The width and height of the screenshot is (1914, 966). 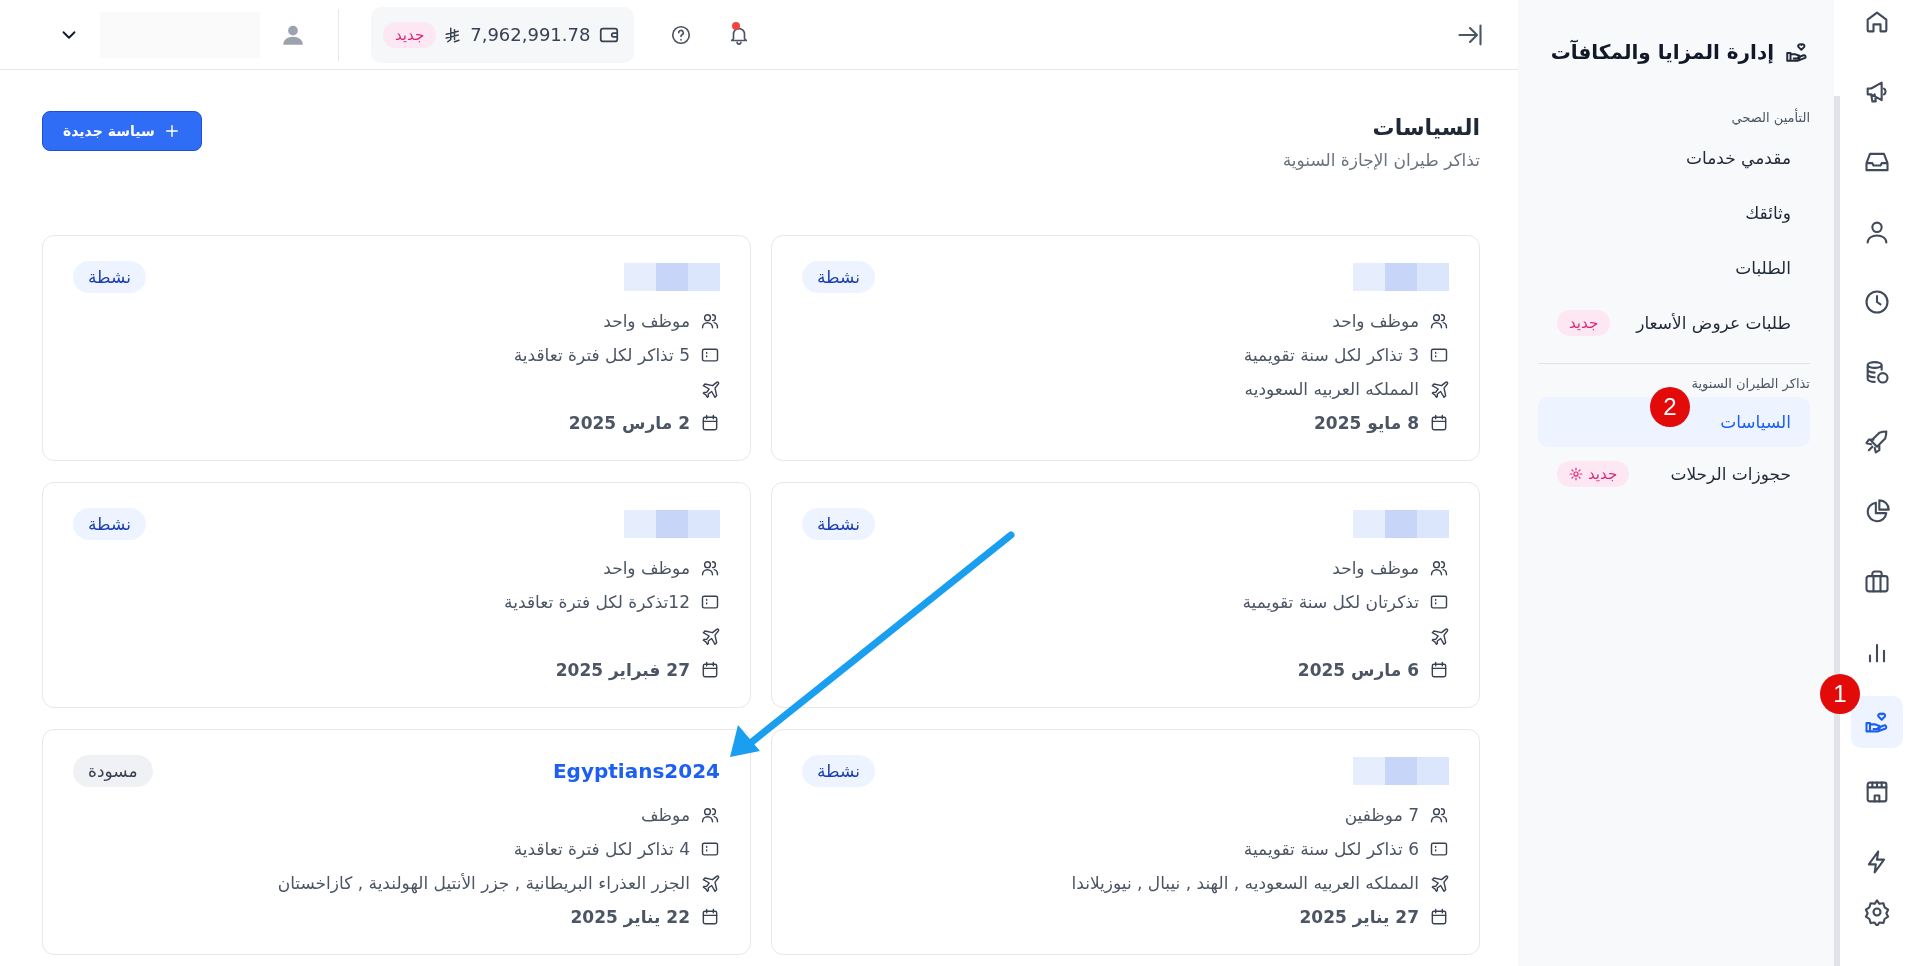 What do you see at coordinates (396, 348) in the screenshot?
I see `policy-card: نشطة موظف واحد 5 تذاكر لكل فترة تعاقدية 2 مارس 2025` at bounding box center [396, 348].